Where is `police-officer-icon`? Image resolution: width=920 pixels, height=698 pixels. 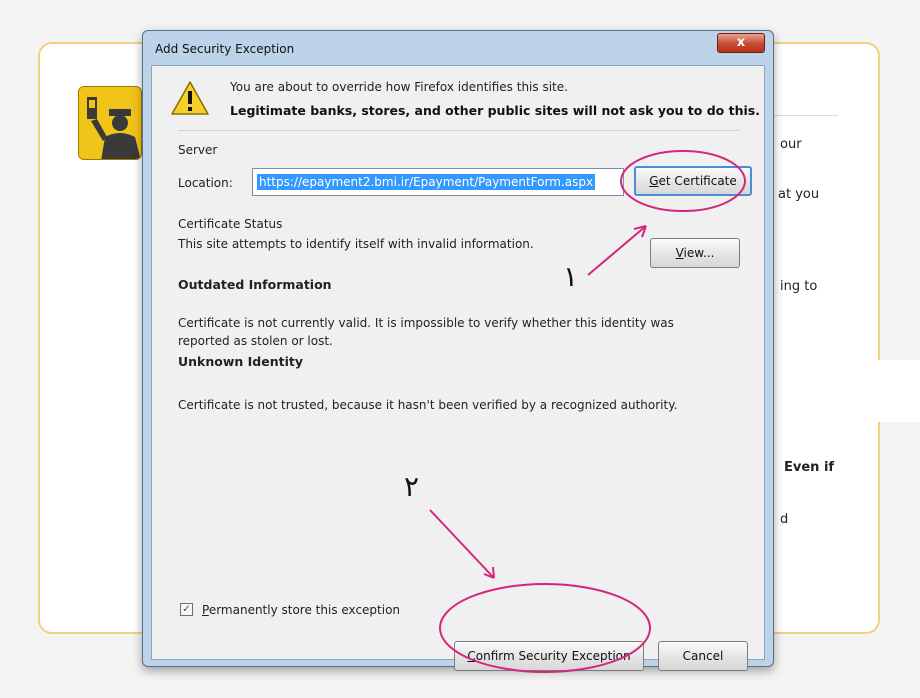
police-officer-icon is located at coordinates (110, 123).